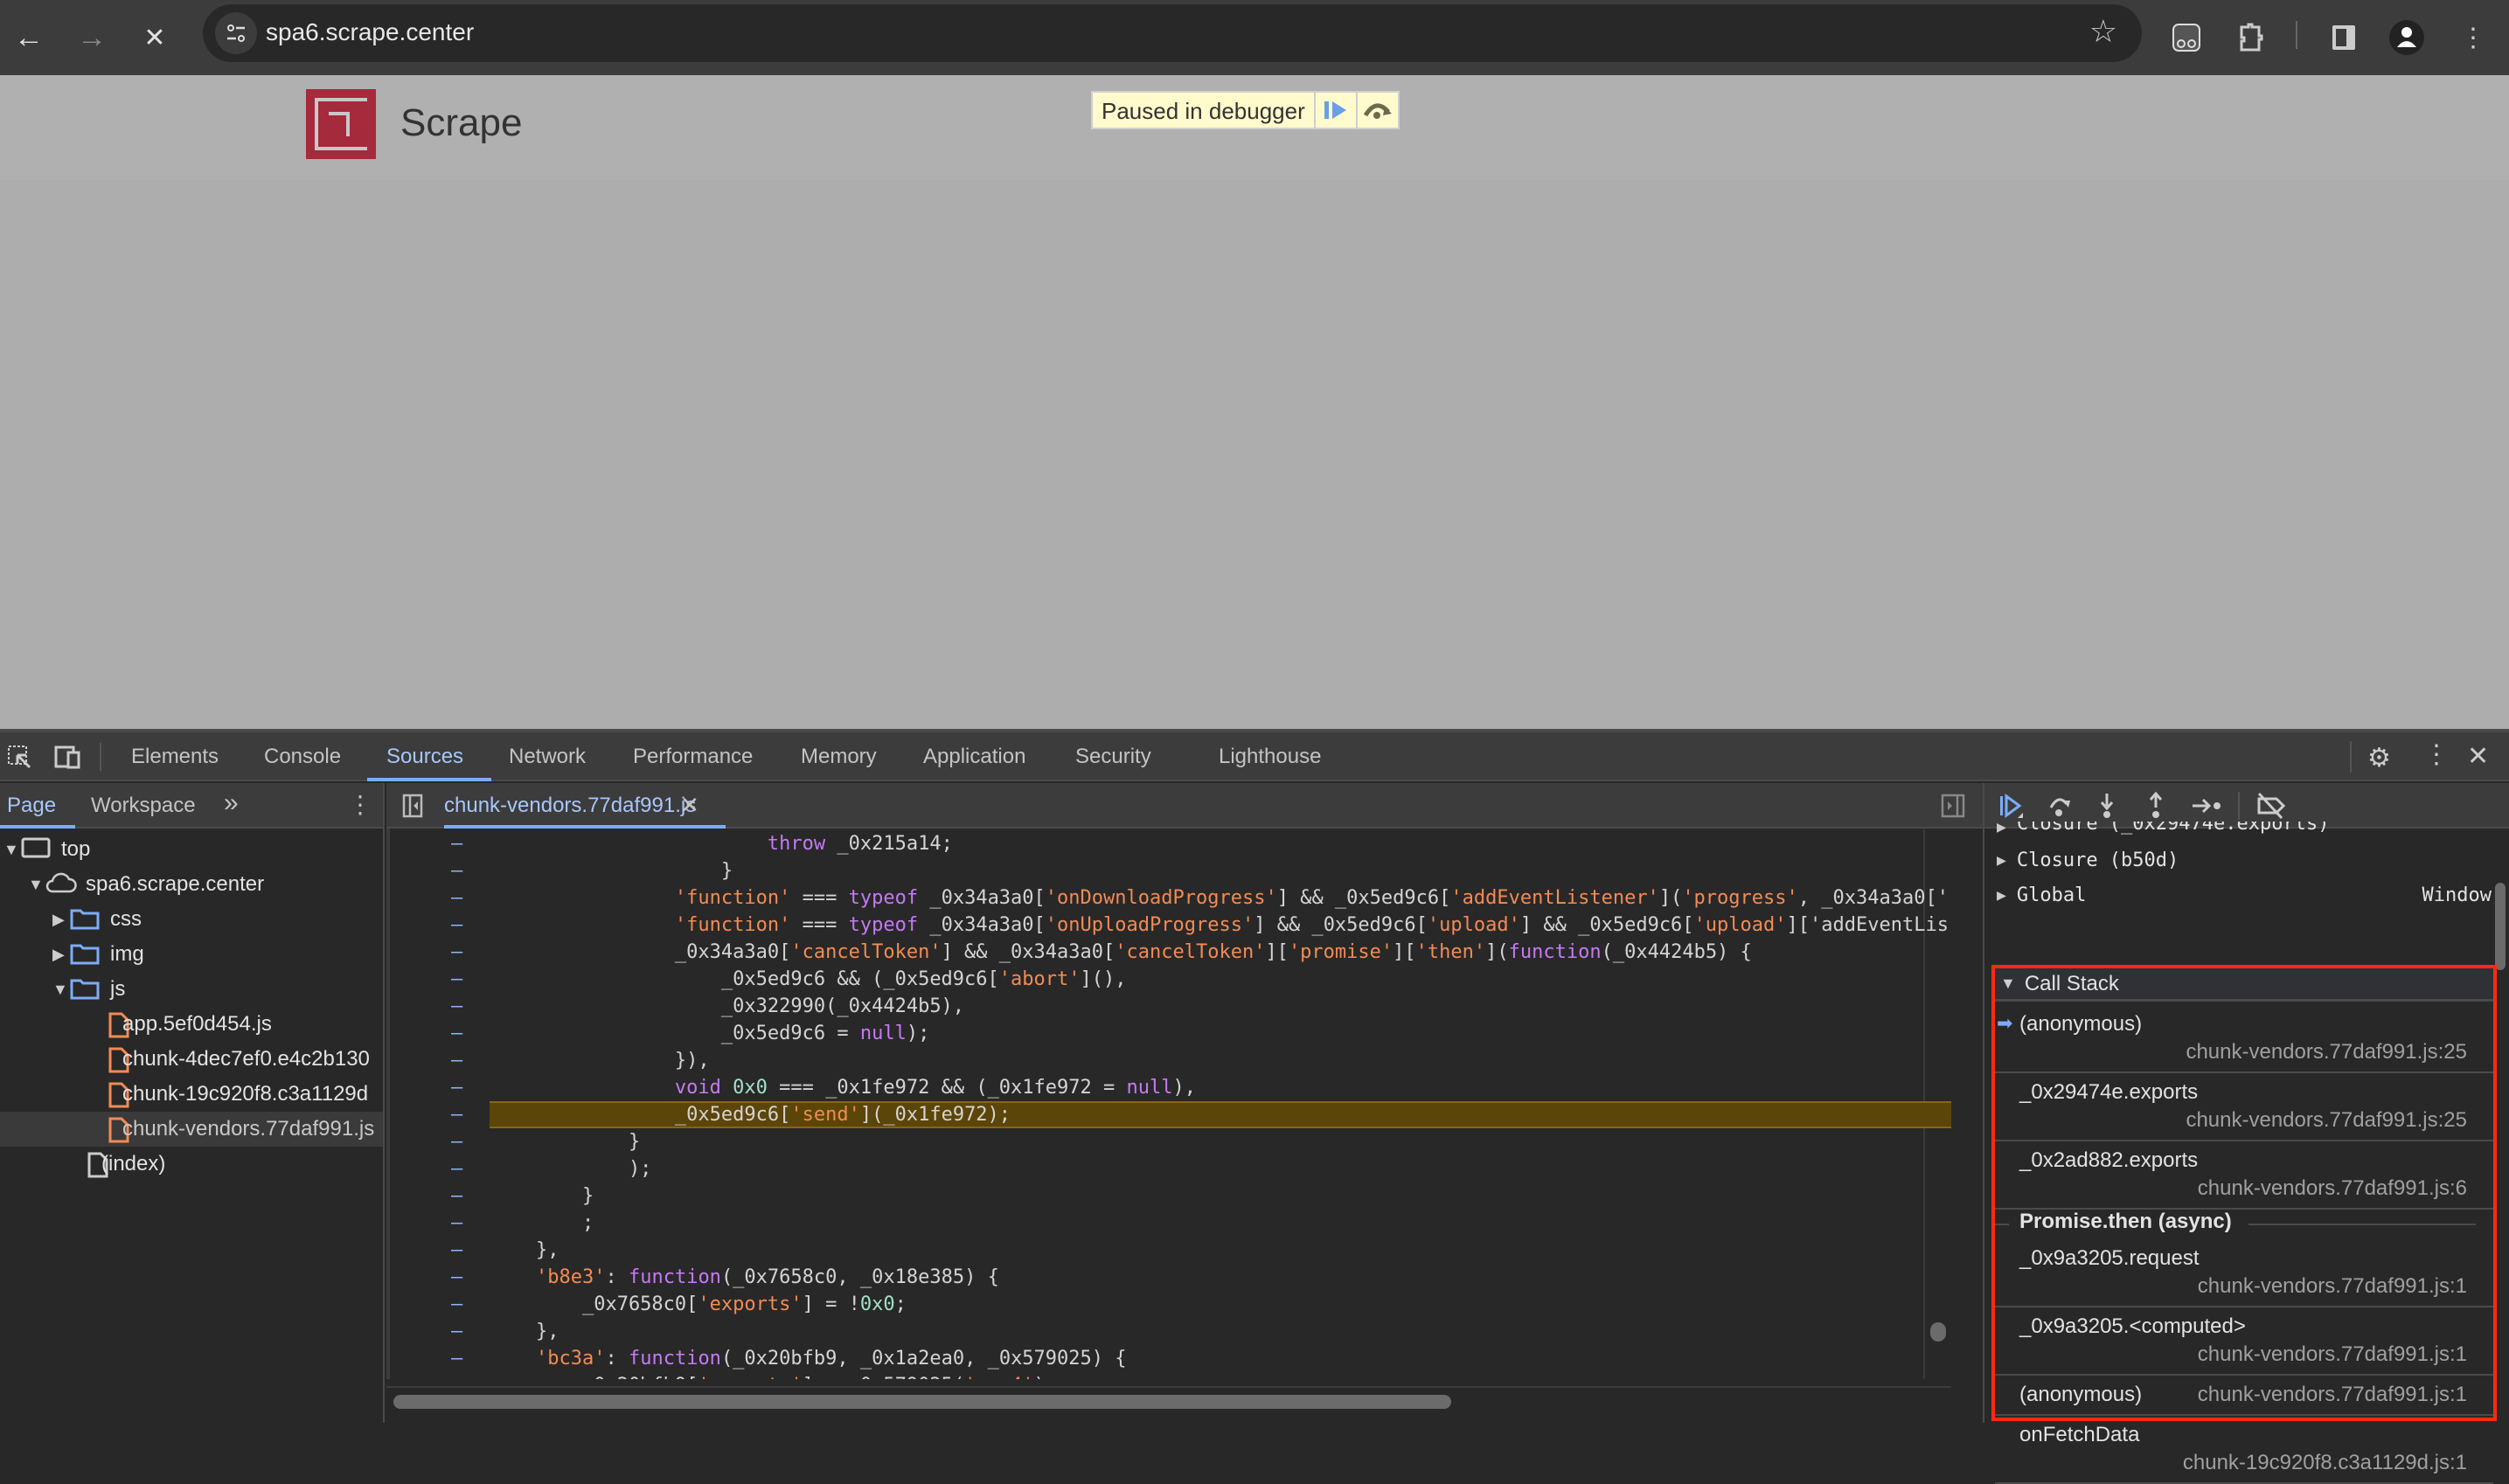 The height and width of the screenshot is (1484, 2509). I want to click on tree-item: chunk-19c920f8.c3a1129d, so click(191, 1094).